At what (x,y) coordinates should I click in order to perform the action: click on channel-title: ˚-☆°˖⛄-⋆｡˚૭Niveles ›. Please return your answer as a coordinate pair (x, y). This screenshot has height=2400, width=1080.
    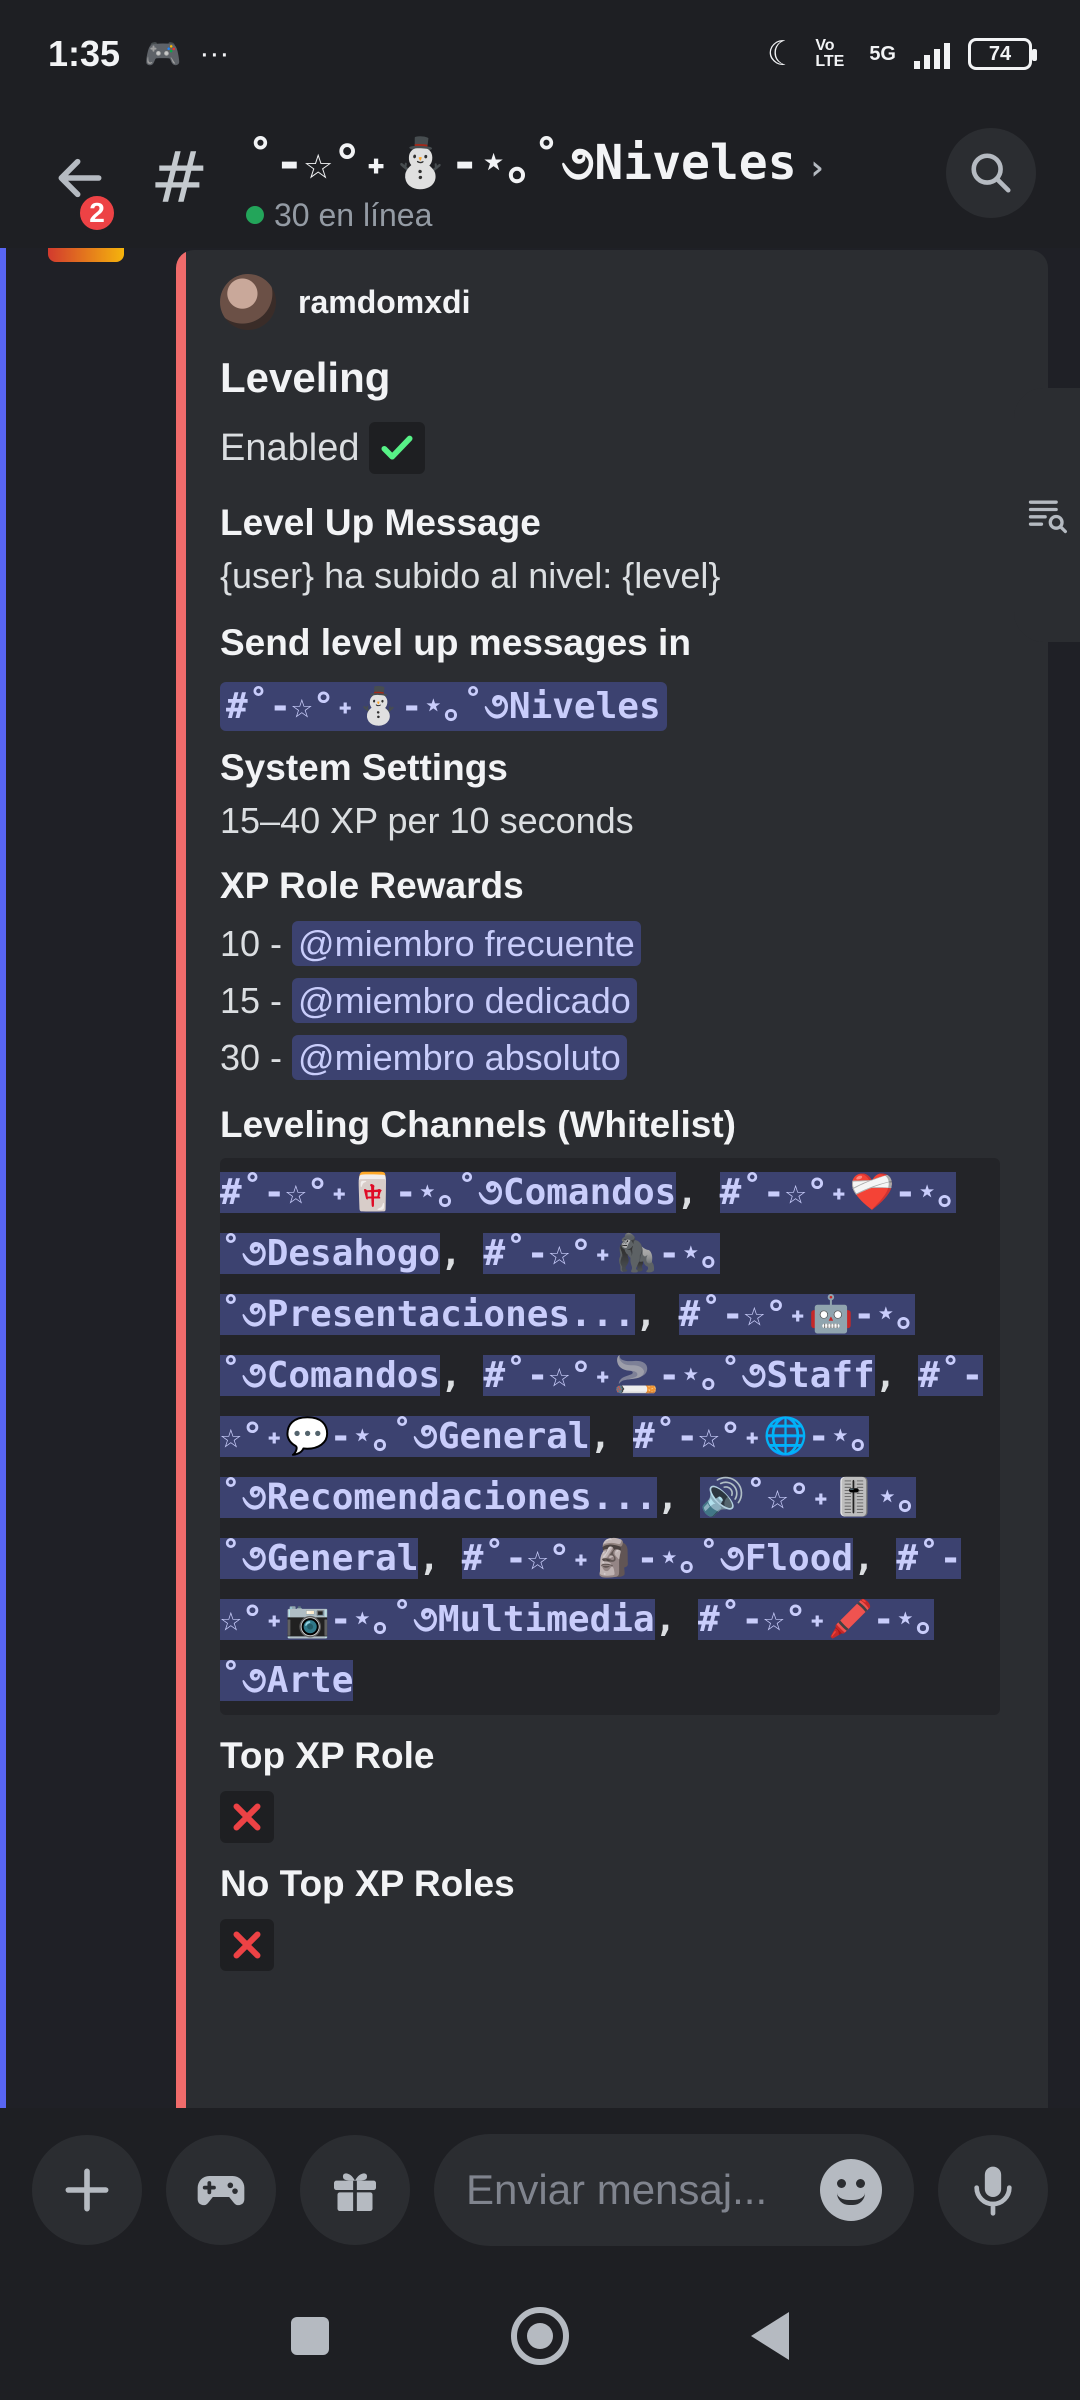
    Looking at the image, I should click on (536, 158).